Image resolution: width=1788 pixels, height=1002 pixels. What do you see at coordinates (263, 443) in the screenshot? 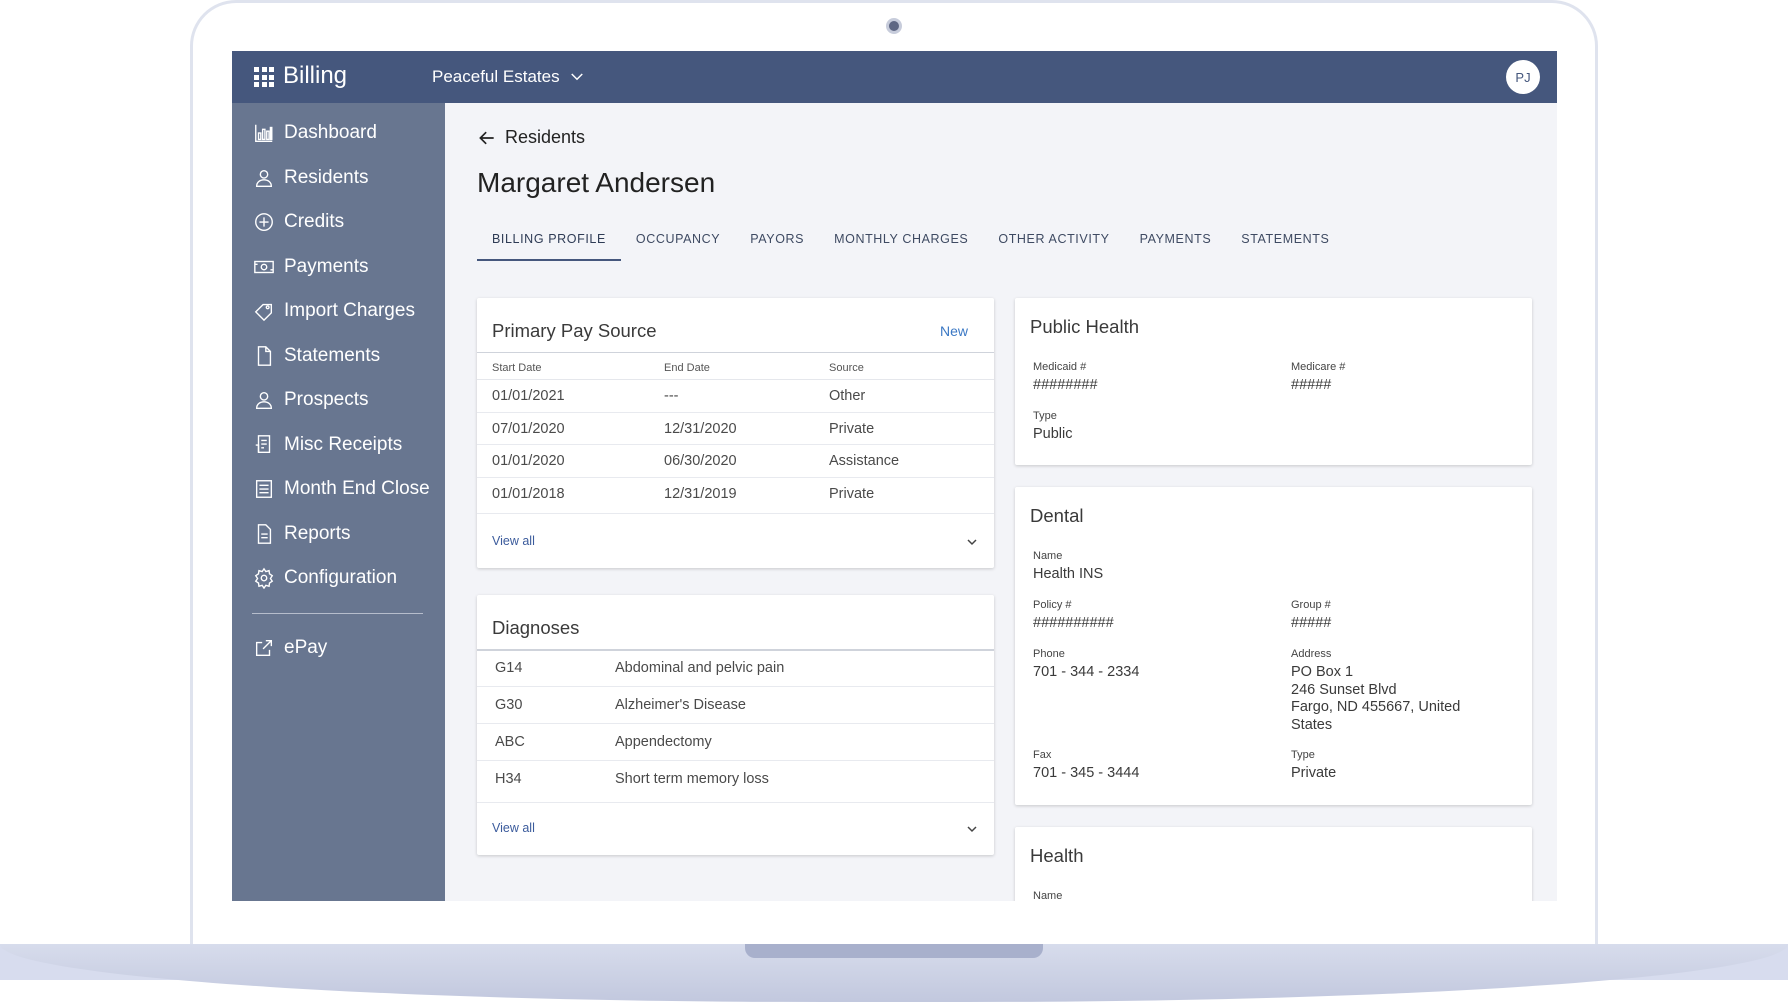
I see `receipt-icon` at bounding box center [263, 443].